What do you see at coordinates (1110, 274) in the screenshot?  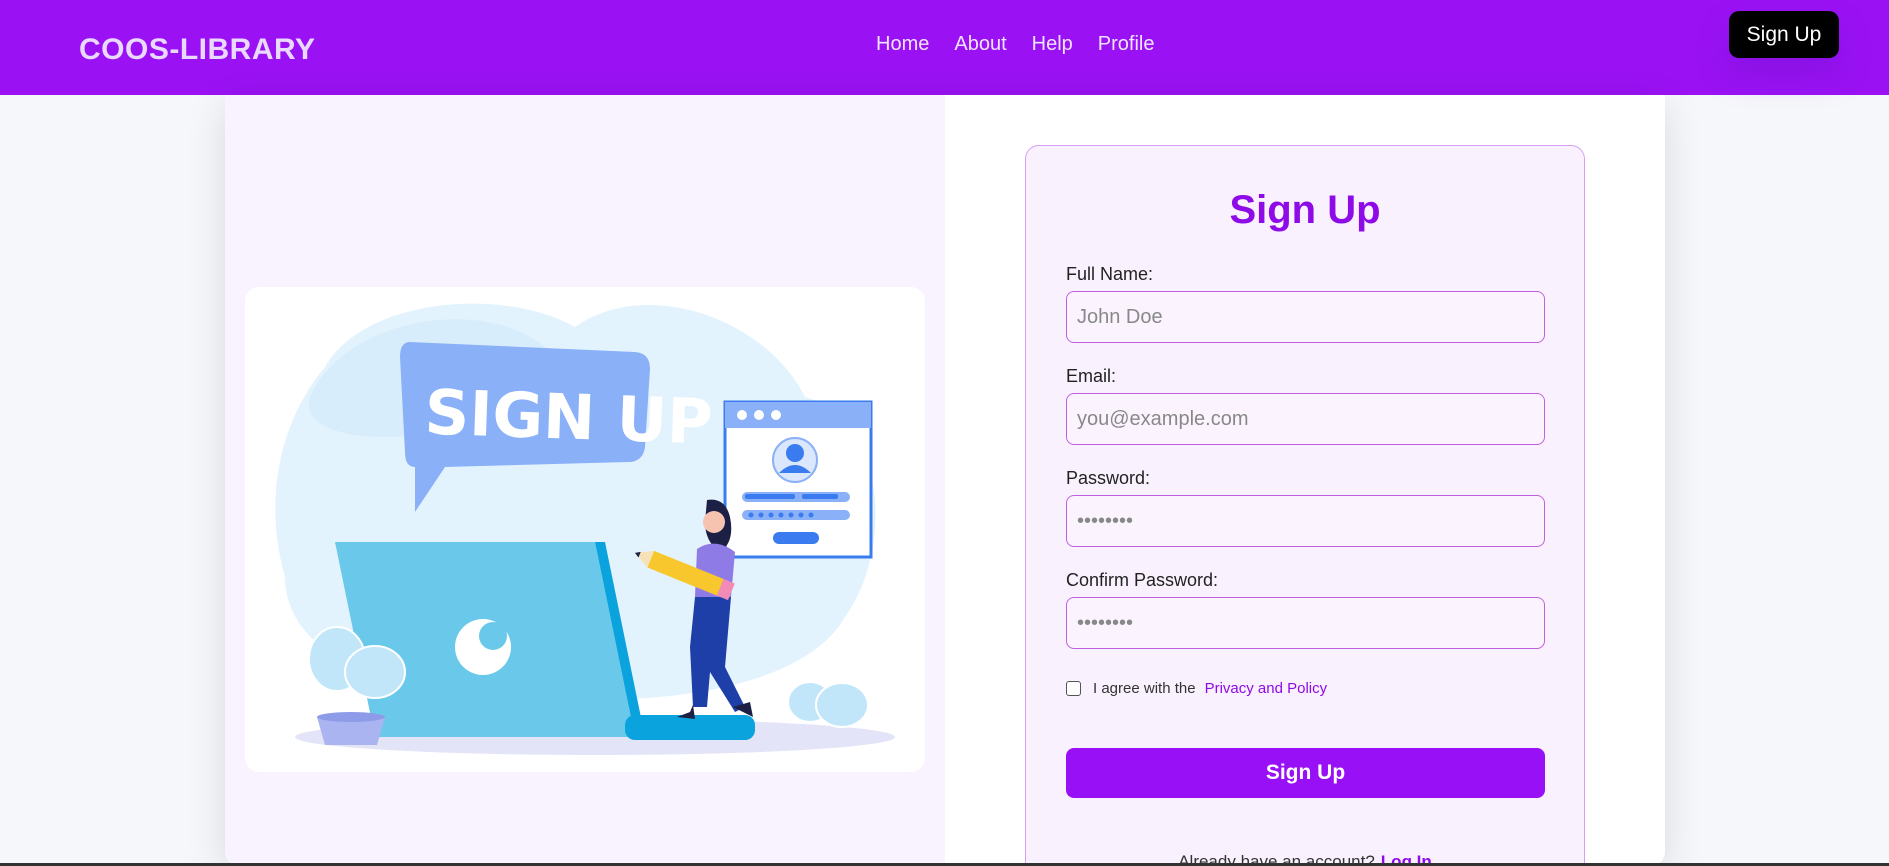 I see `full-name-label: Full Name:` at bounding box center [1110, 274].